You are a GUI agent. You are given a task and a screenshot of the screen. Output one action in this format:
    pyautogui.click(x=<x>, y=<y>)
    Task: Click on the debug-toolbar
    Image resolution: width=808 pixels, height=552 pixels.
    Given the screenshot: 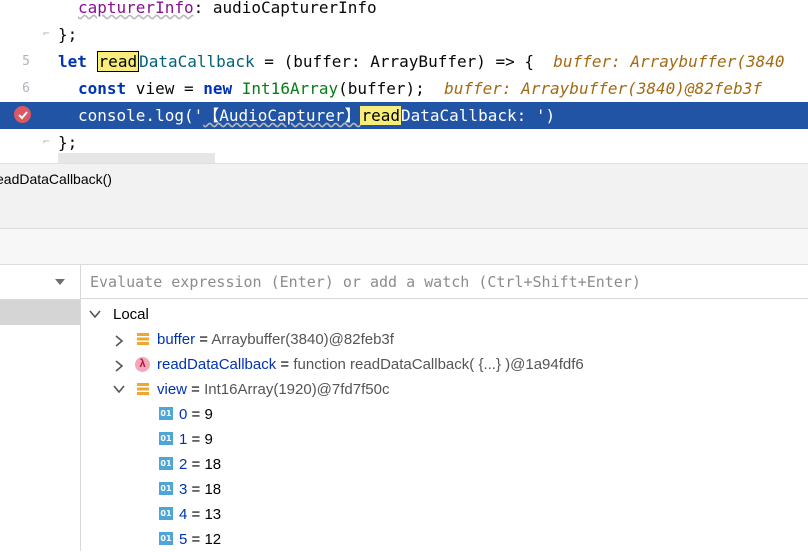 What is the action you would take?
    pyautogui.click(x=404, y=247)
    